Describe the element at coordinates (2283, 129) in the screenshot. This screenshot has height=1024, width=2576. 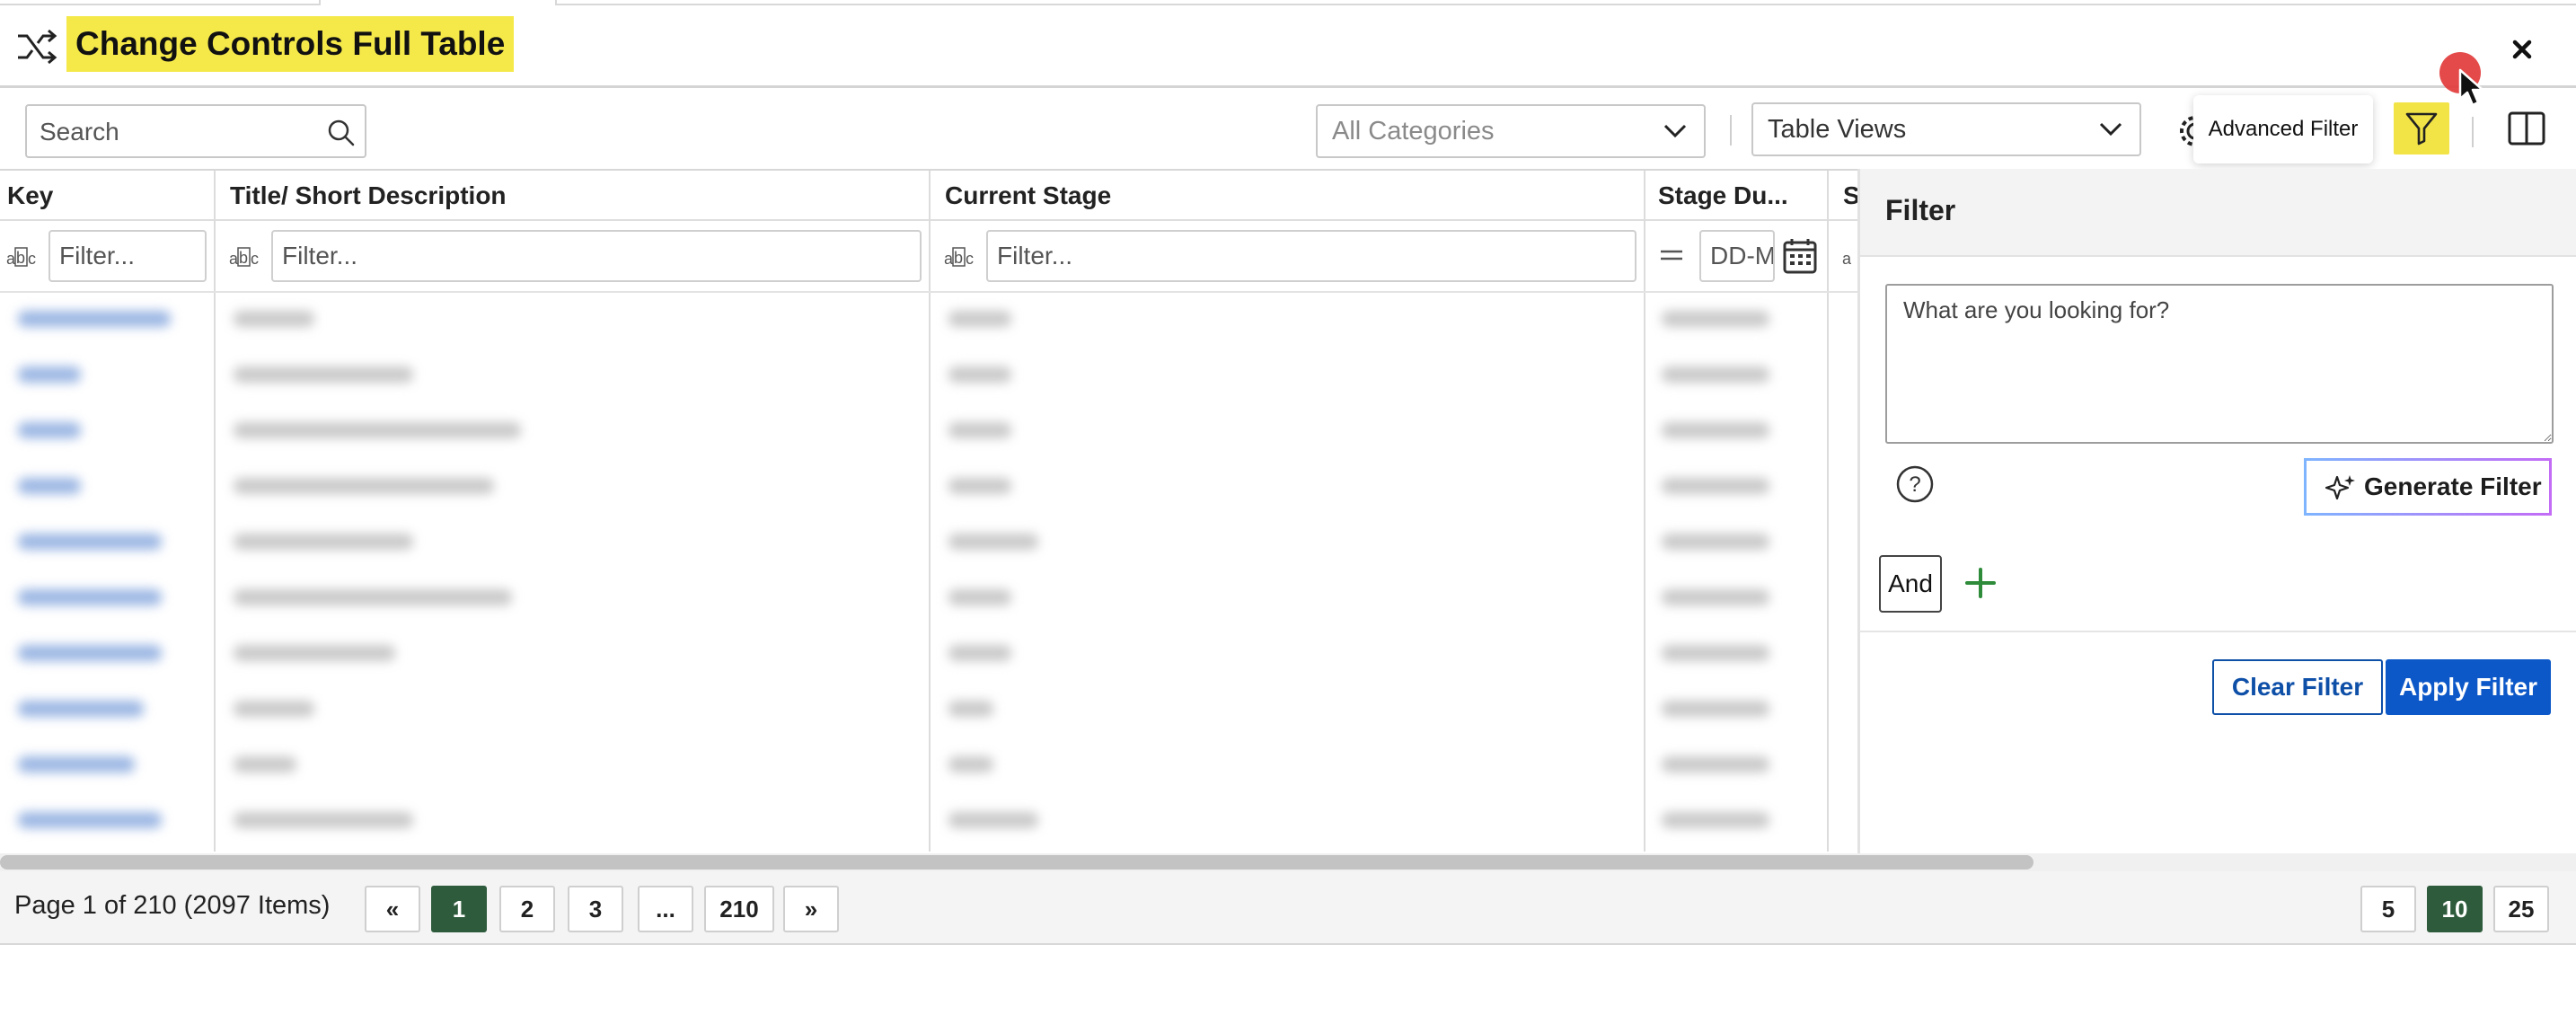
I see `advanced-filter-tooltip: Advanced Filter` at that location.